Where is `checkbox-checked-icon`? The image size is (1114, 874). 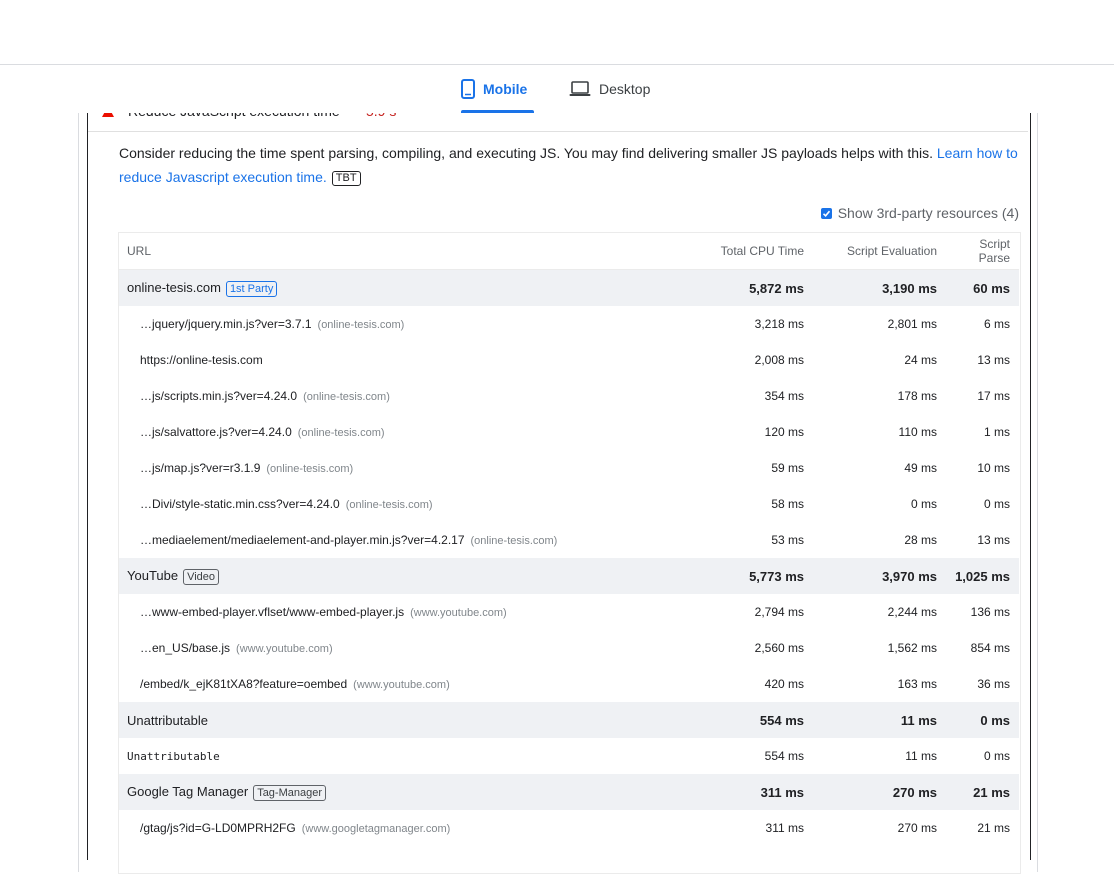 checkbox-checked-icon is located at coordinates (826, 213).